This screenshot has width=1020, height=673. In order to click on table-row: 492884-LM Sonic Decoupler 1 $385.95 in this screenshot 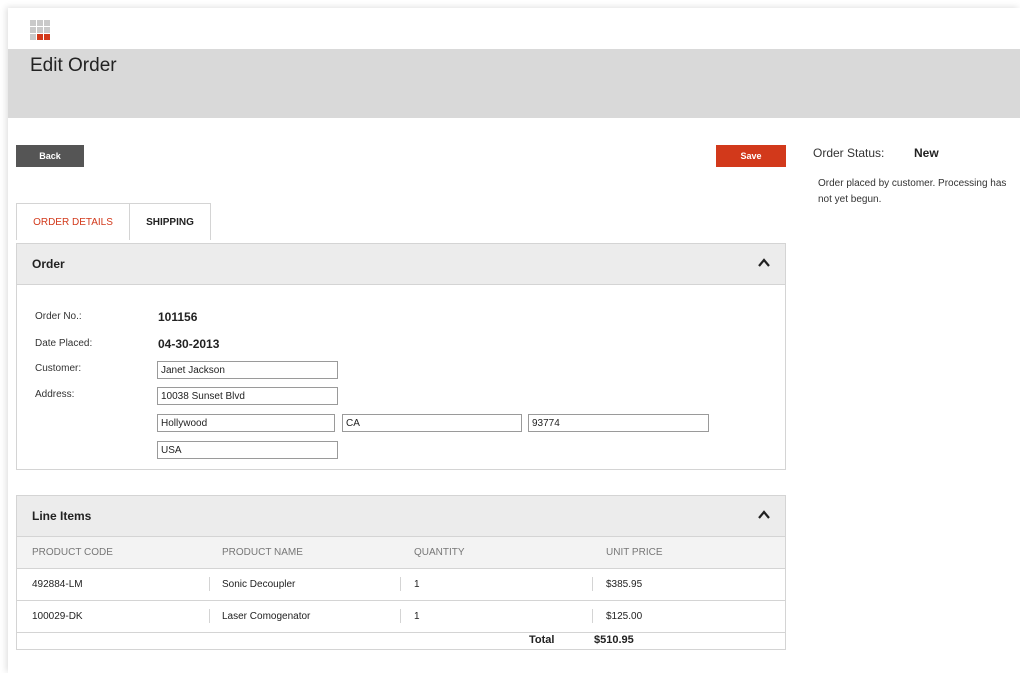, I will do `click(401, 585)`.